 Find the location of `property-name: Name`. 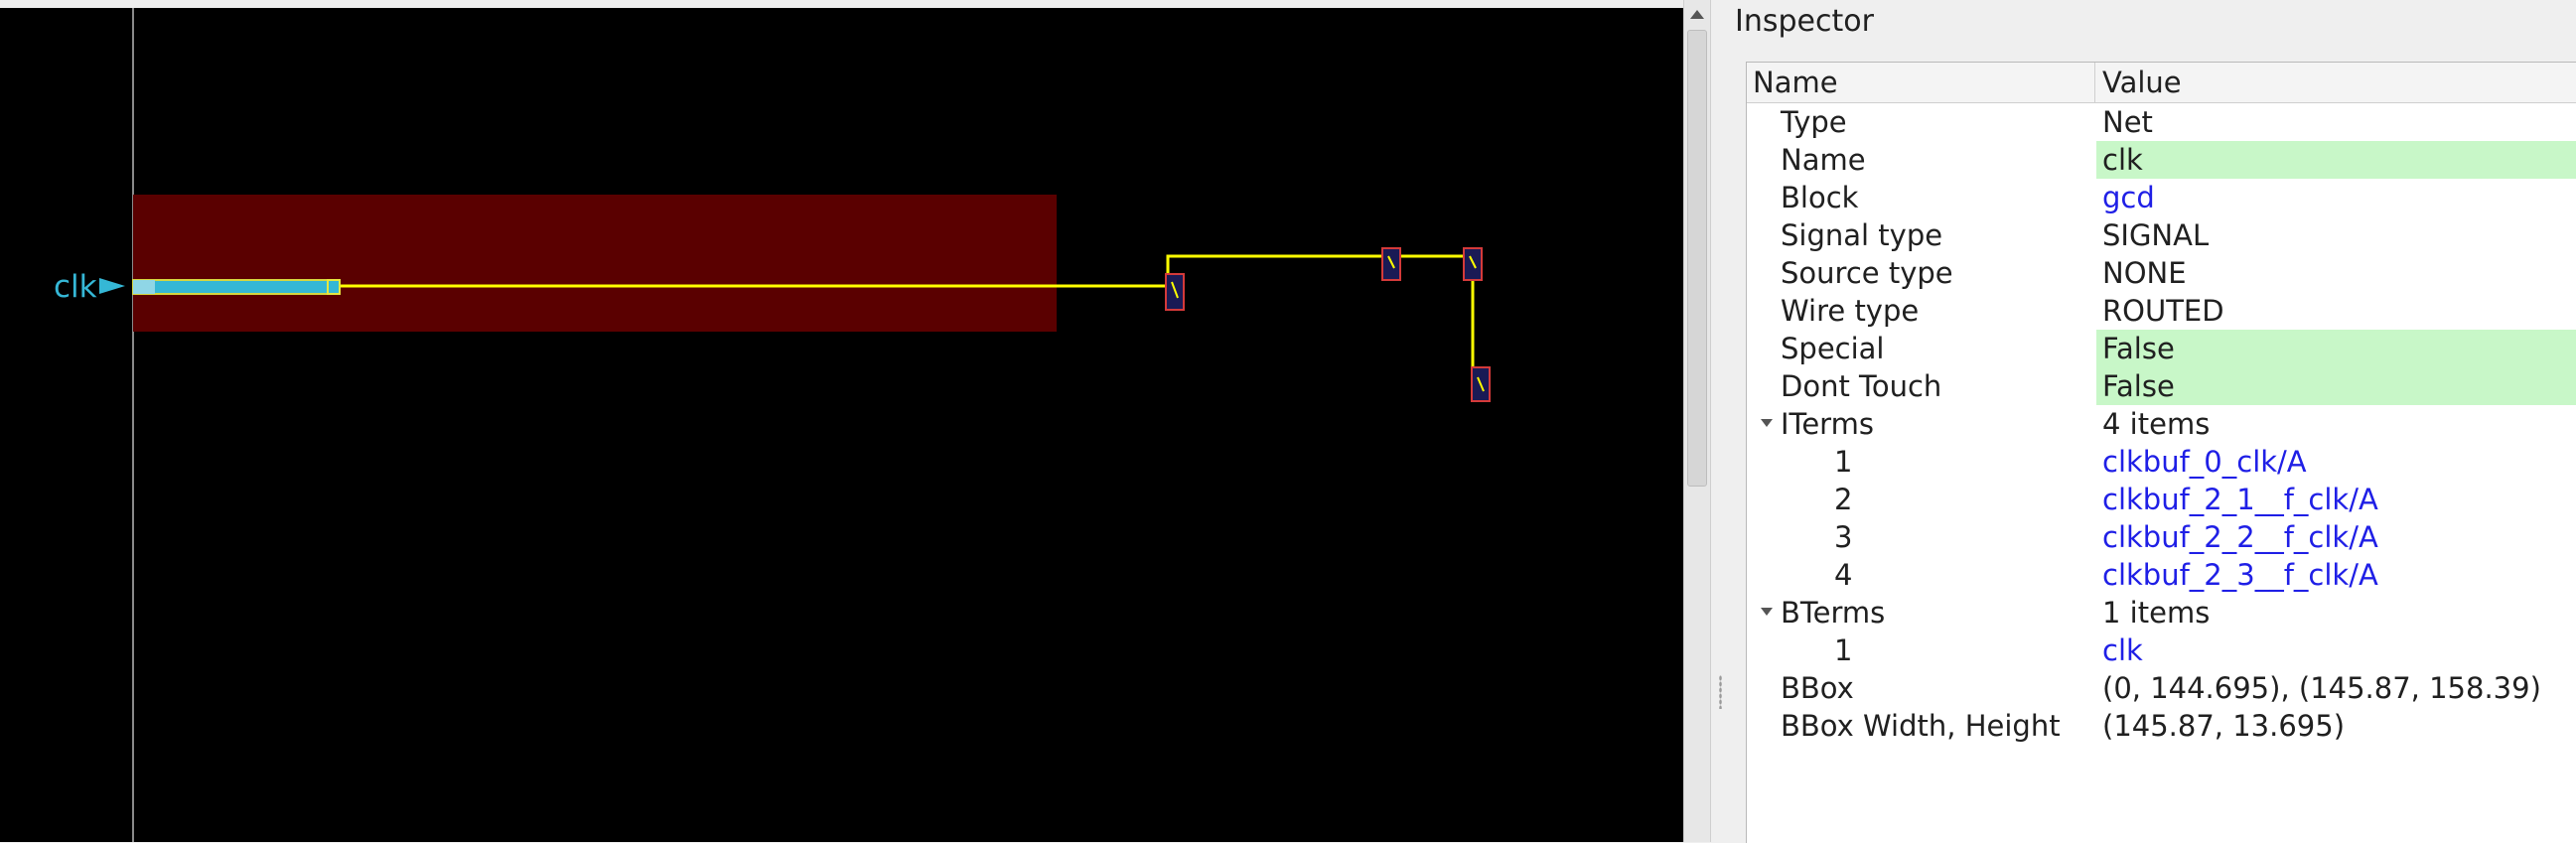

property-name: Name is located at coordinates (1824, 160).